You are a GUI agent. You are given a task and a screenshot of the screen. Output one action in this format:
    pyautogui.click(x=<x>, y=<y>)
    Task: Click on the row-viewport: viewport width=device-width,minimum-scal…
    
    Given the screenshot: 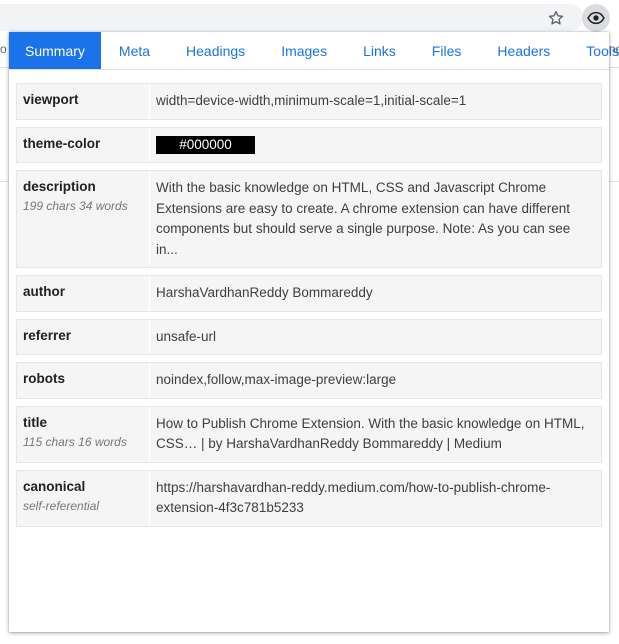 What is the action you would take?
    pyautogui.click(x=309, y=101)
    